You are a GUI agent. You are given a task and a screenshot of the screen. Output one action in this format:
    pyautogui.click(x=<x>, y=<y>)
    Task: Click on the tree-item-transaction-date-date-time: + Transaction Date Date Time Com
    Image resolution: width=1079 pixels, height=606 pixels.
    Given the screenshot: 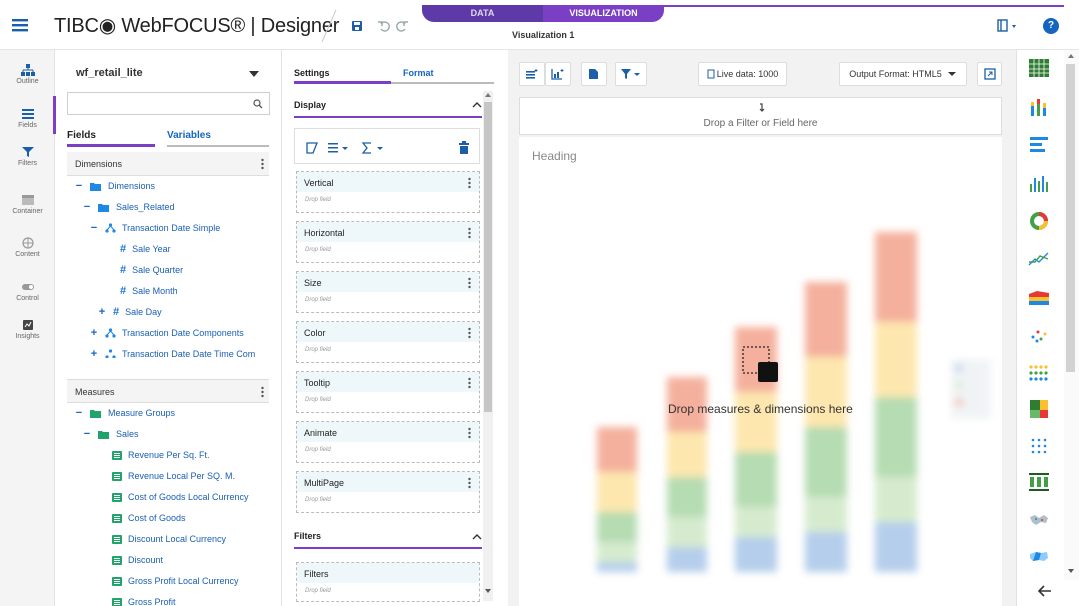 What is the action you would take?
    pyautogui.click(x=172, y=353)
    